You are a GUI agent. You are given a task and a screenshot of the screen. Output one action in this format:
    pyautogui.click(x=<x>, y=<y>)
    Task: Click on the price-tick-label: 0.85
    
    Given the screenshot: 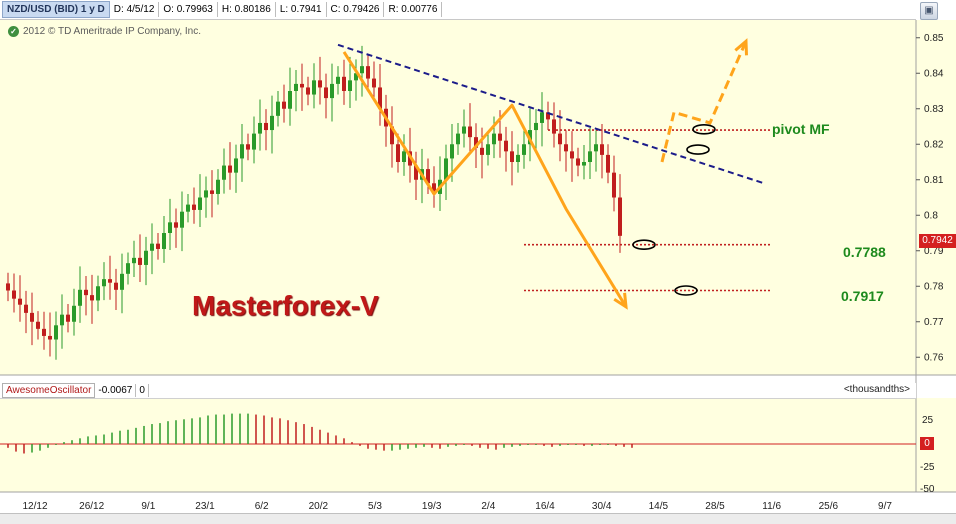 What is the action you would take?
    pyautogui.click(x=934, y=38)
    